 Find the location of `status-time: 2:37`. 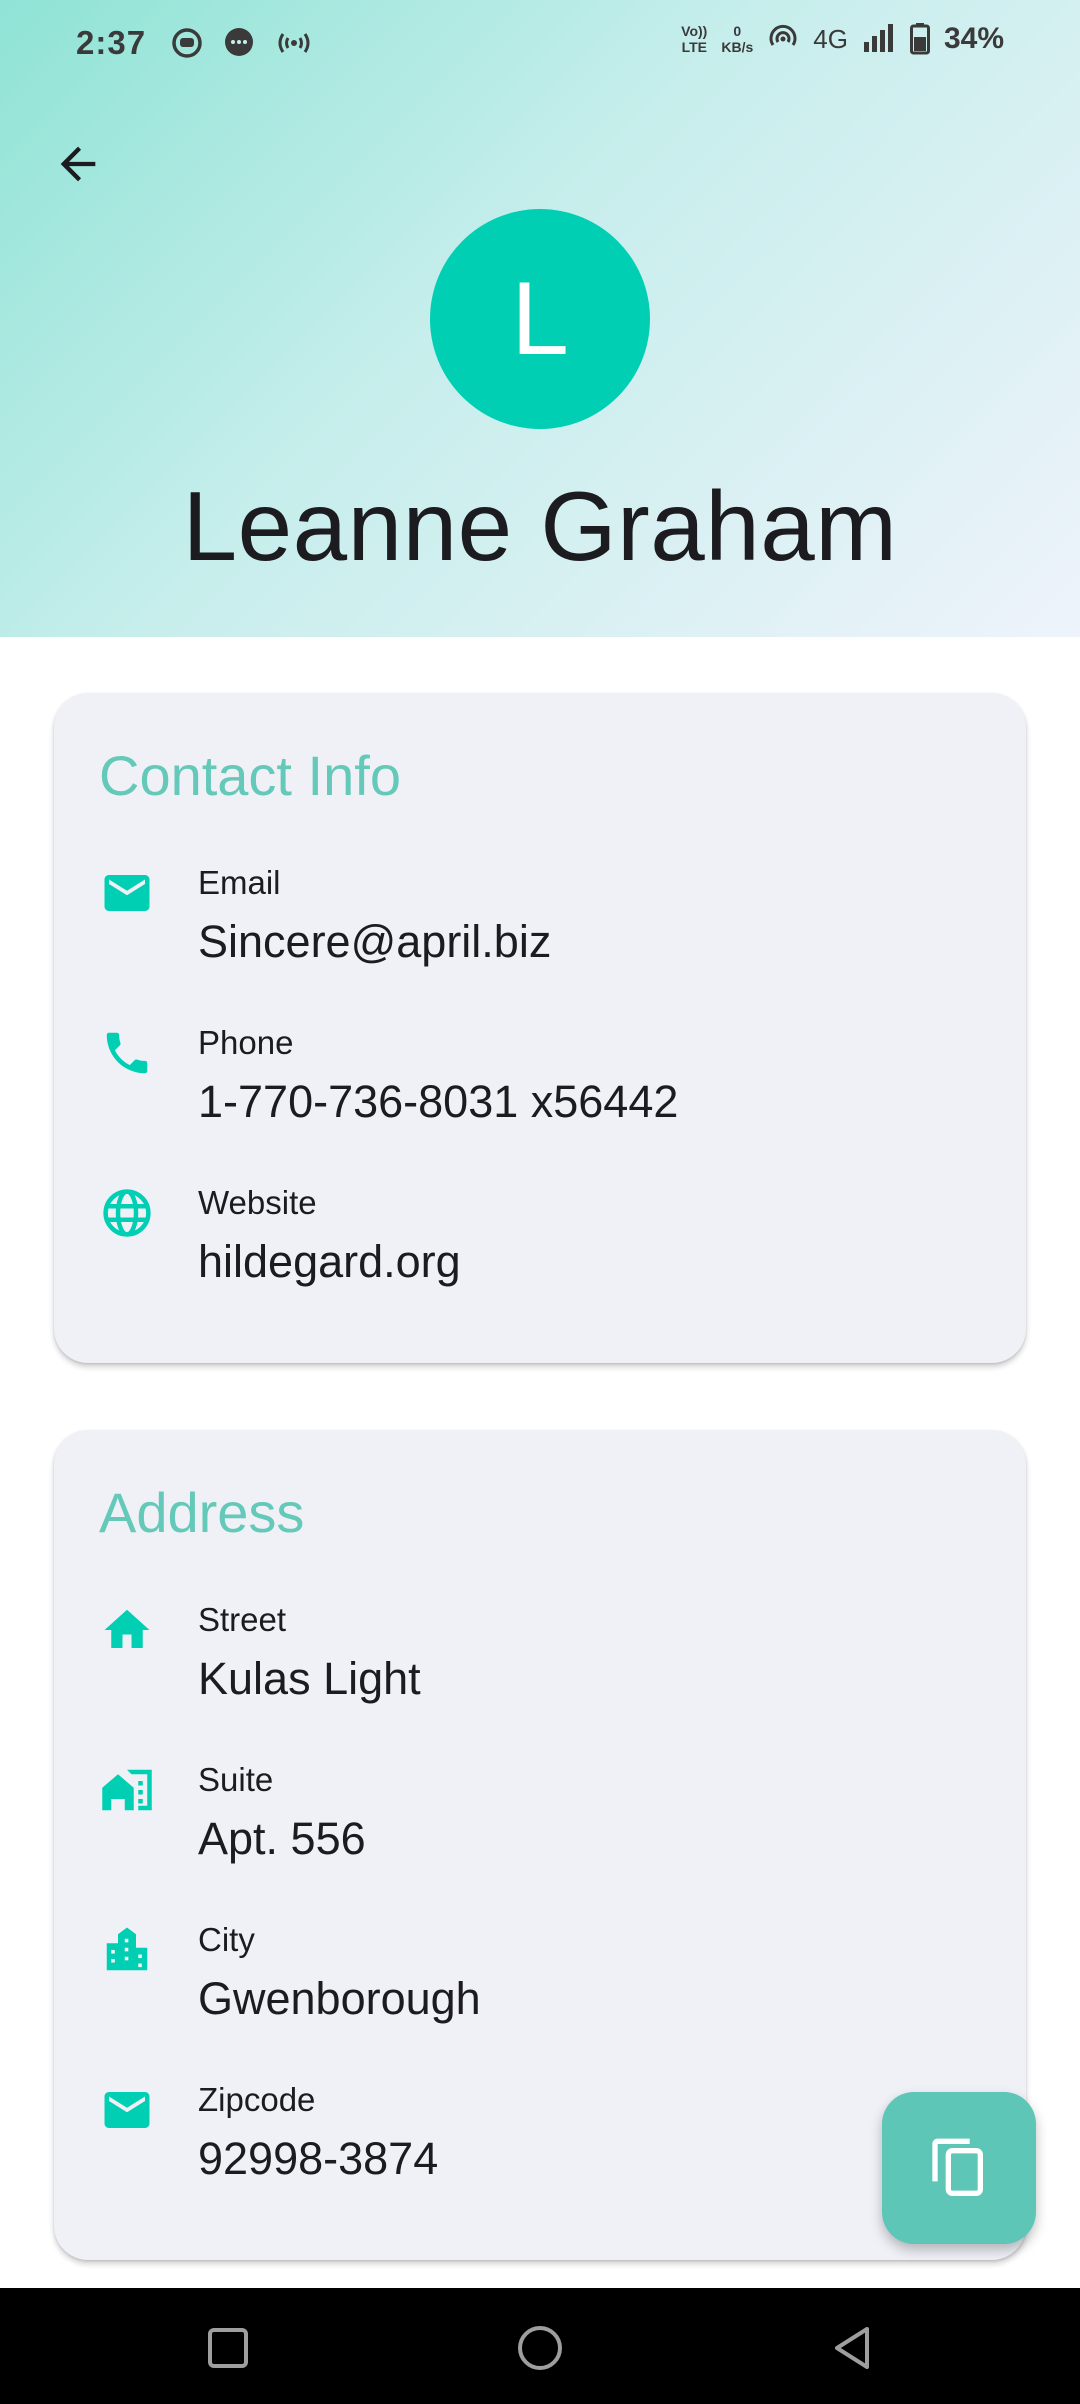

status-time: 2:37 is located at coordinates (111, 42).